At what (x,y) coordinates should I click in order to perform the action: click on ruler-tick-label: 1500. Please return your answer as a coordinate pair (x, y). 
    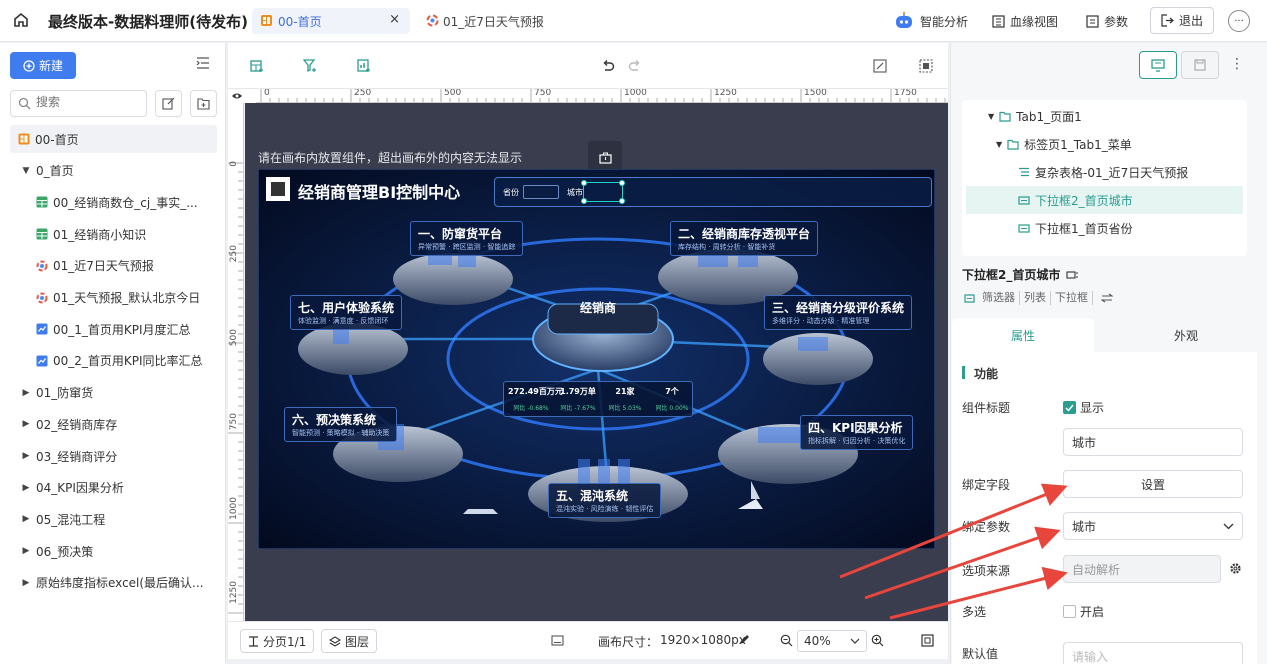
    Looking at the image, I should click on (815, 93).